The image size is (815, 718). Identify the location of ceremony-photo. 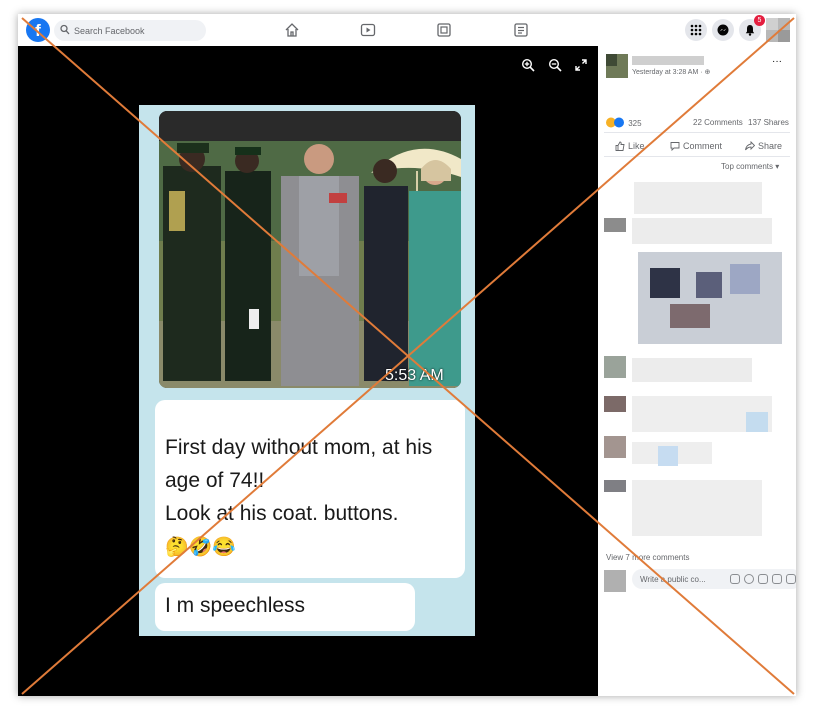
(310, 249).